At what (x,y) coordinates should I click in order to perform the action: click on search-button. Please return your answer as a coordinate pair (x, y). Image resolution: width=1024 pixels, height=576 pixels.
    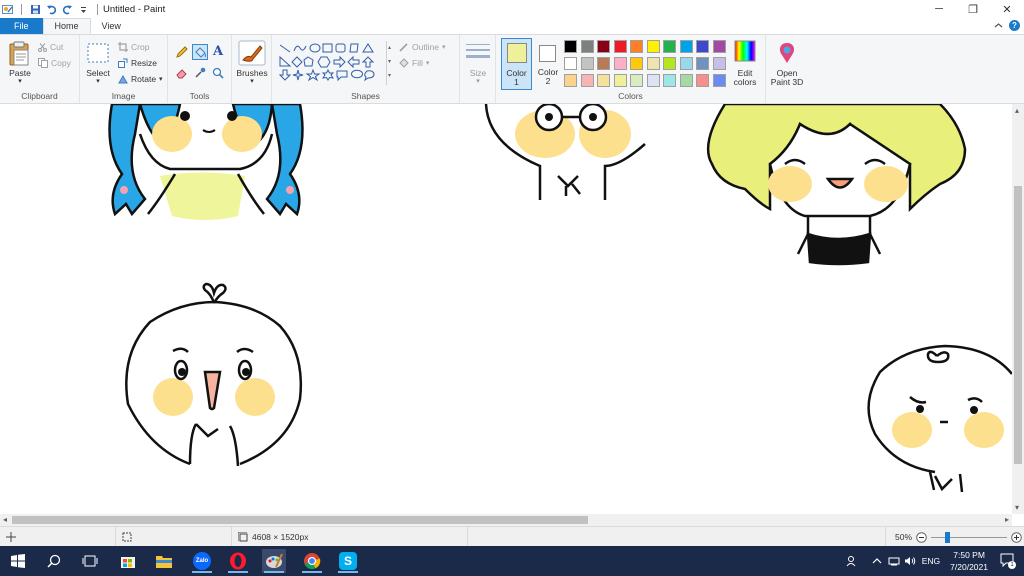
    Looking at the image, I should click on (54, 561).